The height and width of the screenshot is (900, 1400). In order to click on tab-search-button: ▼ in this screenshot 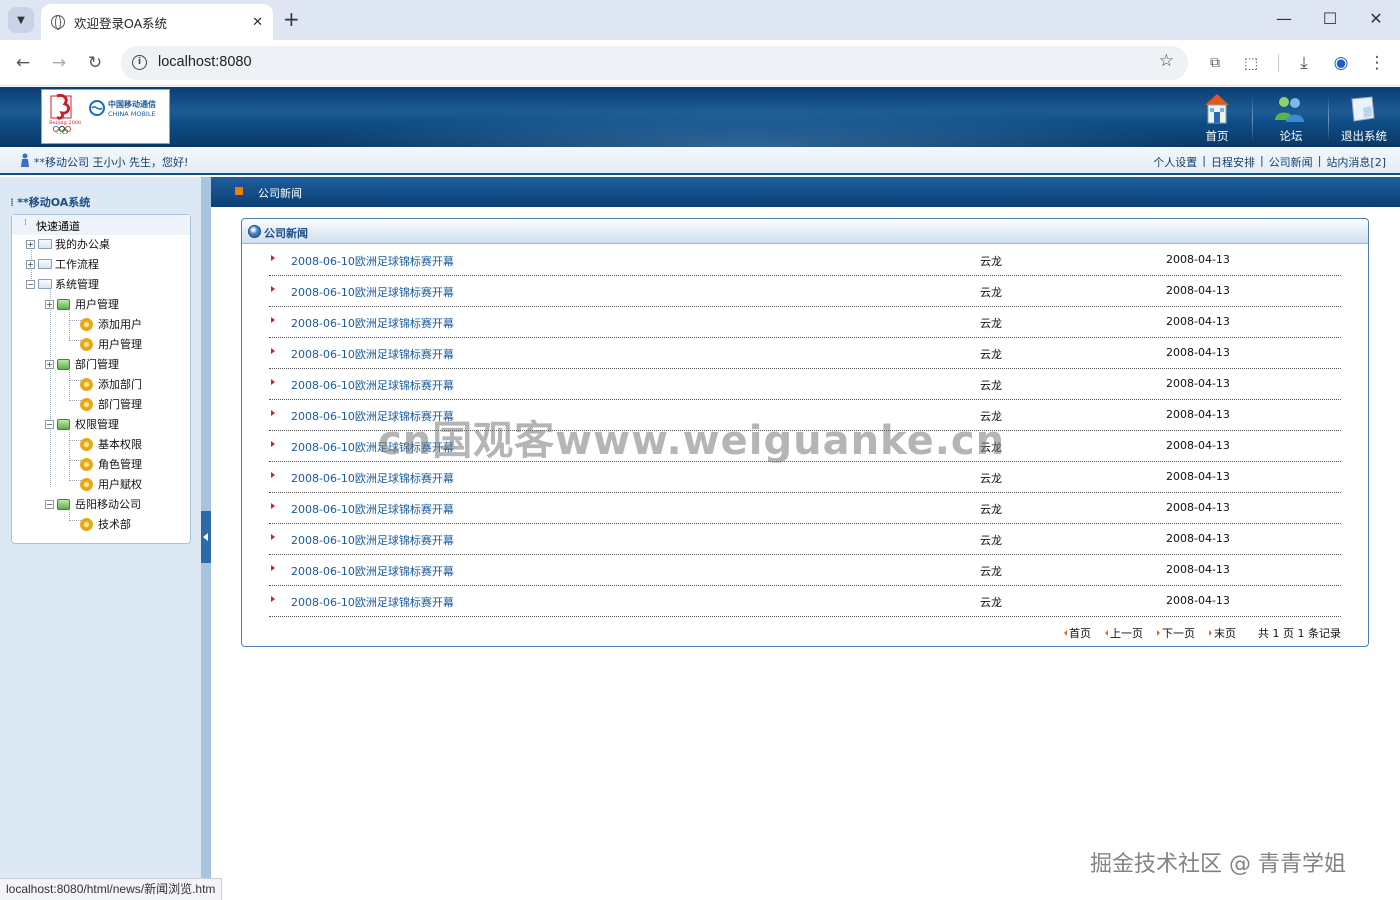, I will do `click(21, 20)`.